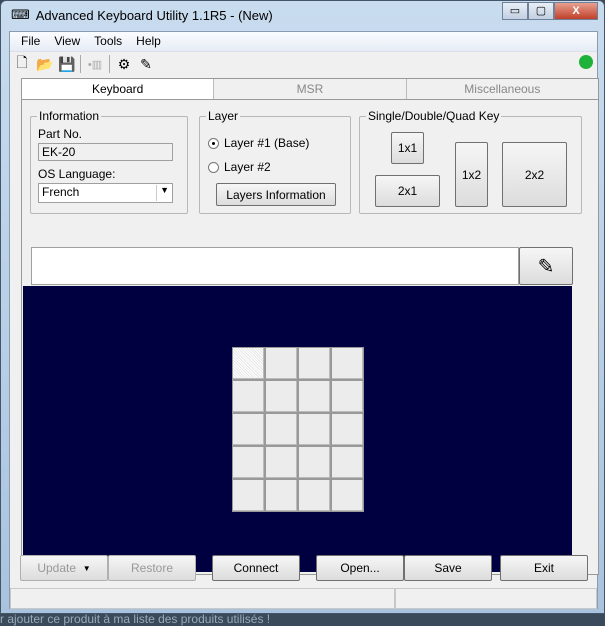  Describe the element at coordinates (20, 14) in the screenshot. I see `keyboard-app-icon: ⌨` at that location.